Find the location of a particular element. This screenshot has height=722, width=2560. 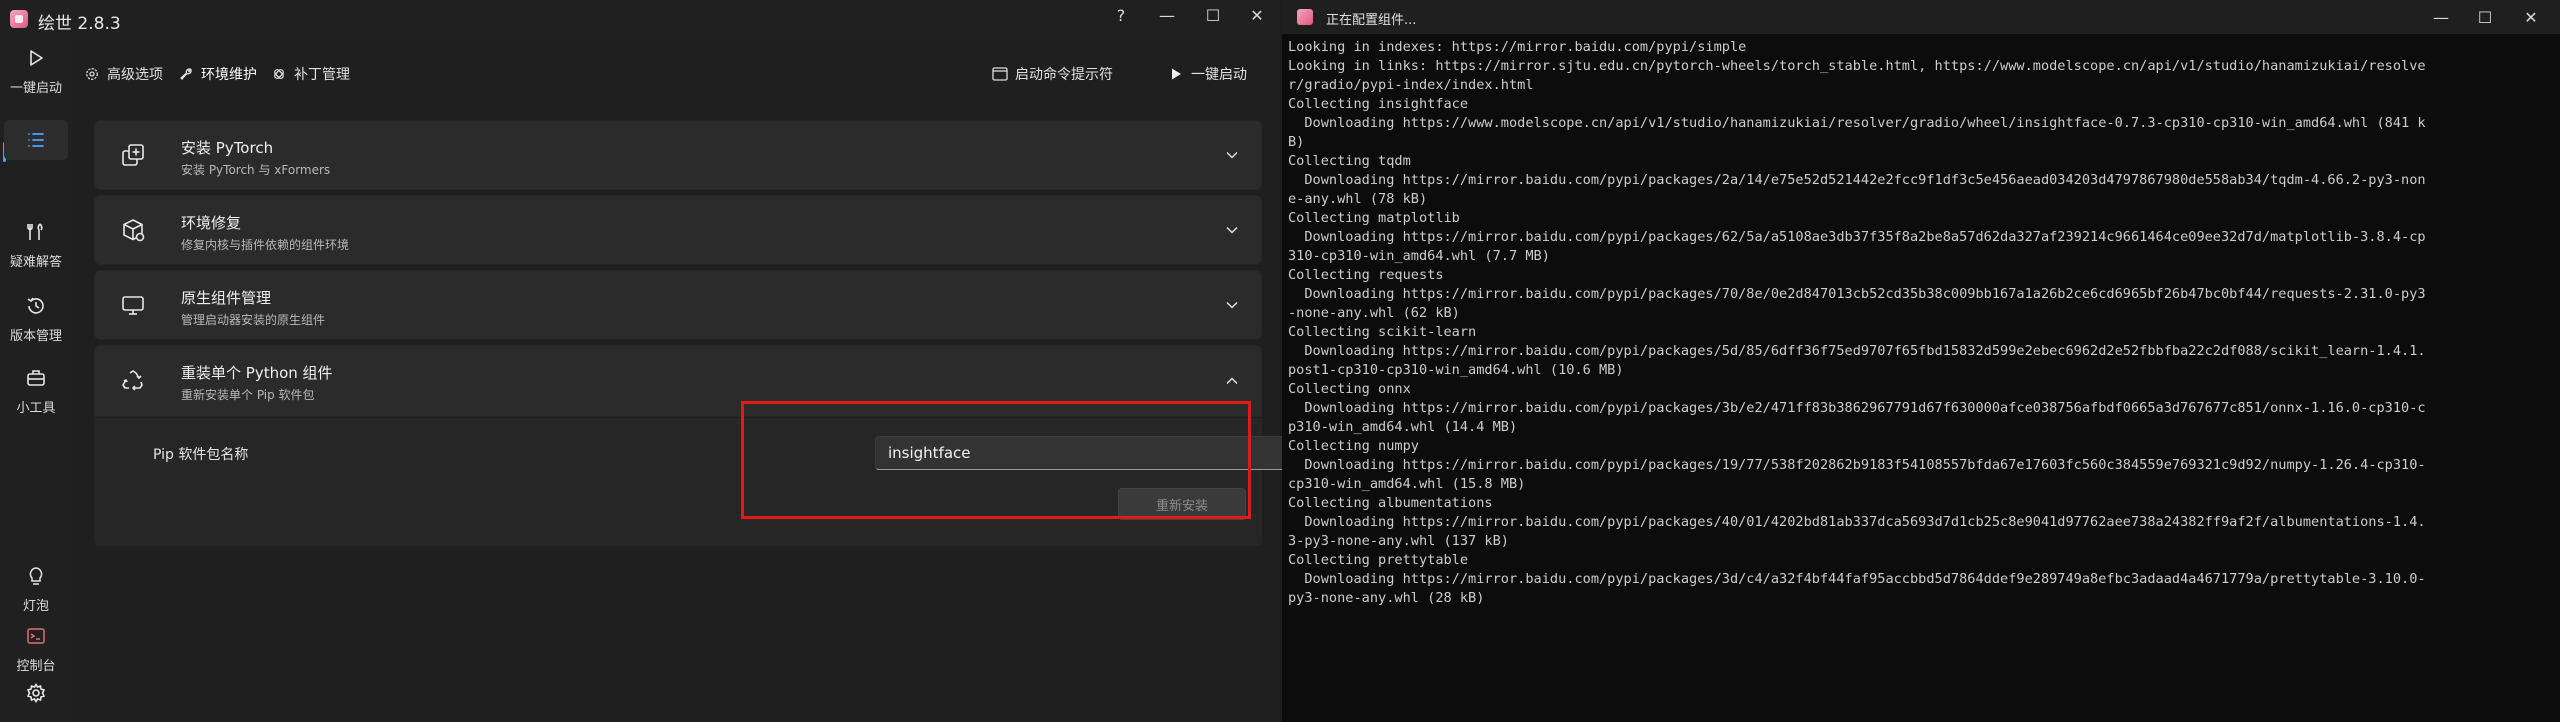

card-install-pytorch: 安装 PyTorch 安装 PyTorch 与 xFormers is located at coordinates (678, 155).